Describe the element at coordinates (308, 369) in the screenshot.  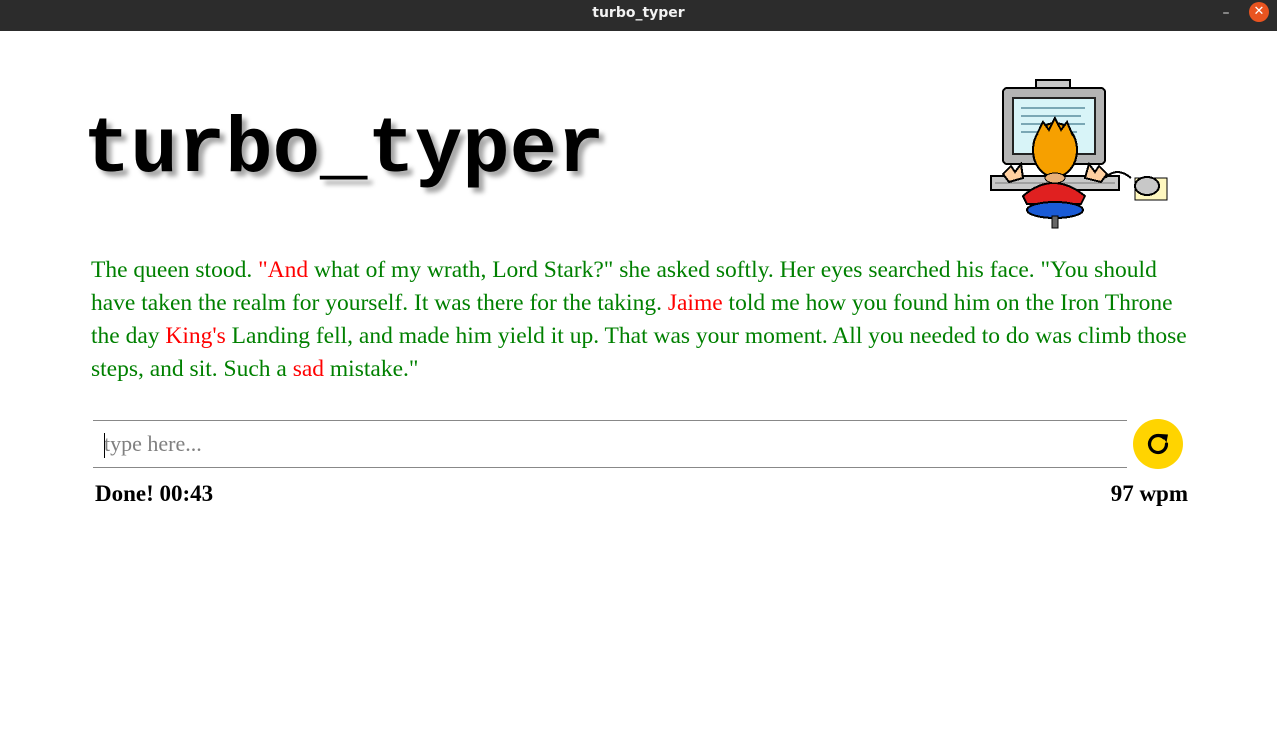
I see `incorrect-word: sad` at that location.